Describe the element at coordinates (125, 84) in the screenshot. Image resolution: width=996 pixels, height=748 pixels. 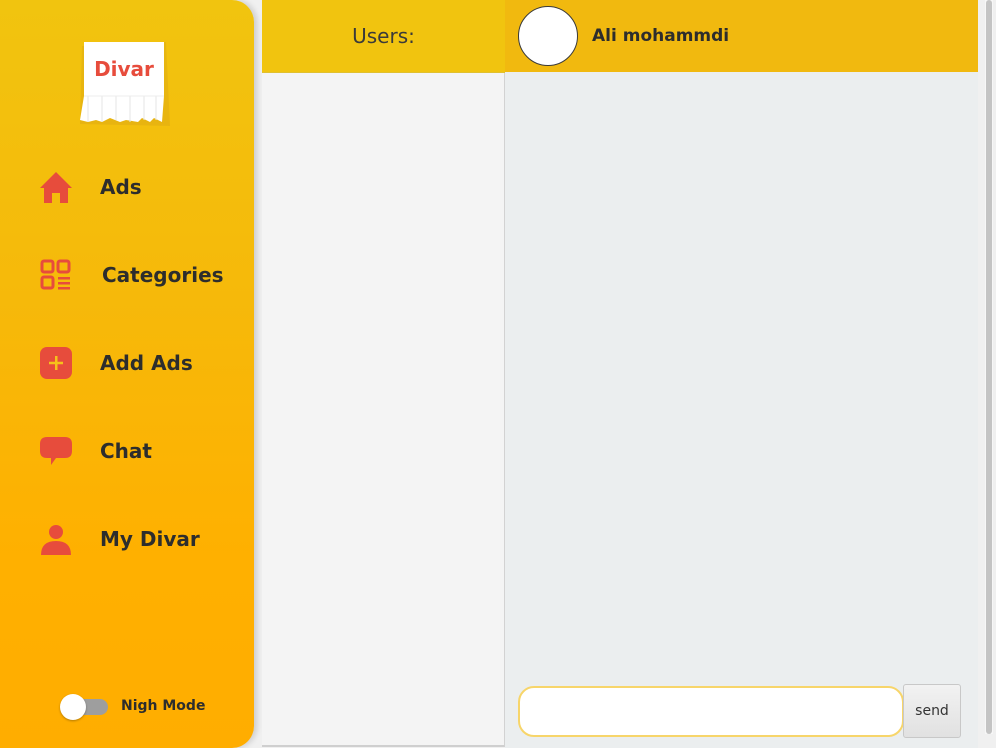
I see `divar-logo: Divar` at that location.